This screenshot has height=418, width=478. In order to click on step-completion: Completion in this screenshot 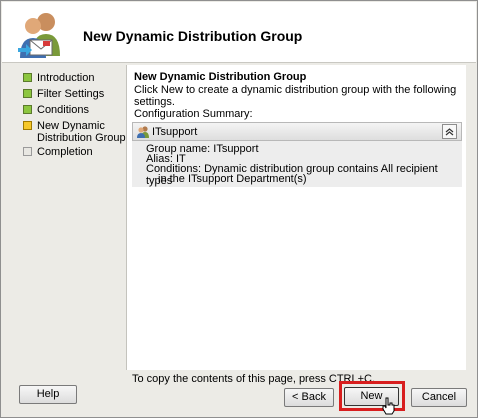, I will do `click(73, 153)`.